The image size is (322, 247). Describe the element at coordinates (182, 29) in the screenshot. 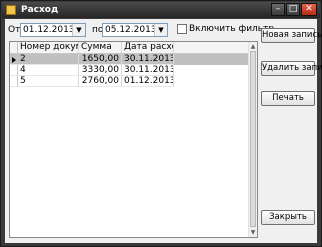

I see `enable-filter-checkbox` at that location.